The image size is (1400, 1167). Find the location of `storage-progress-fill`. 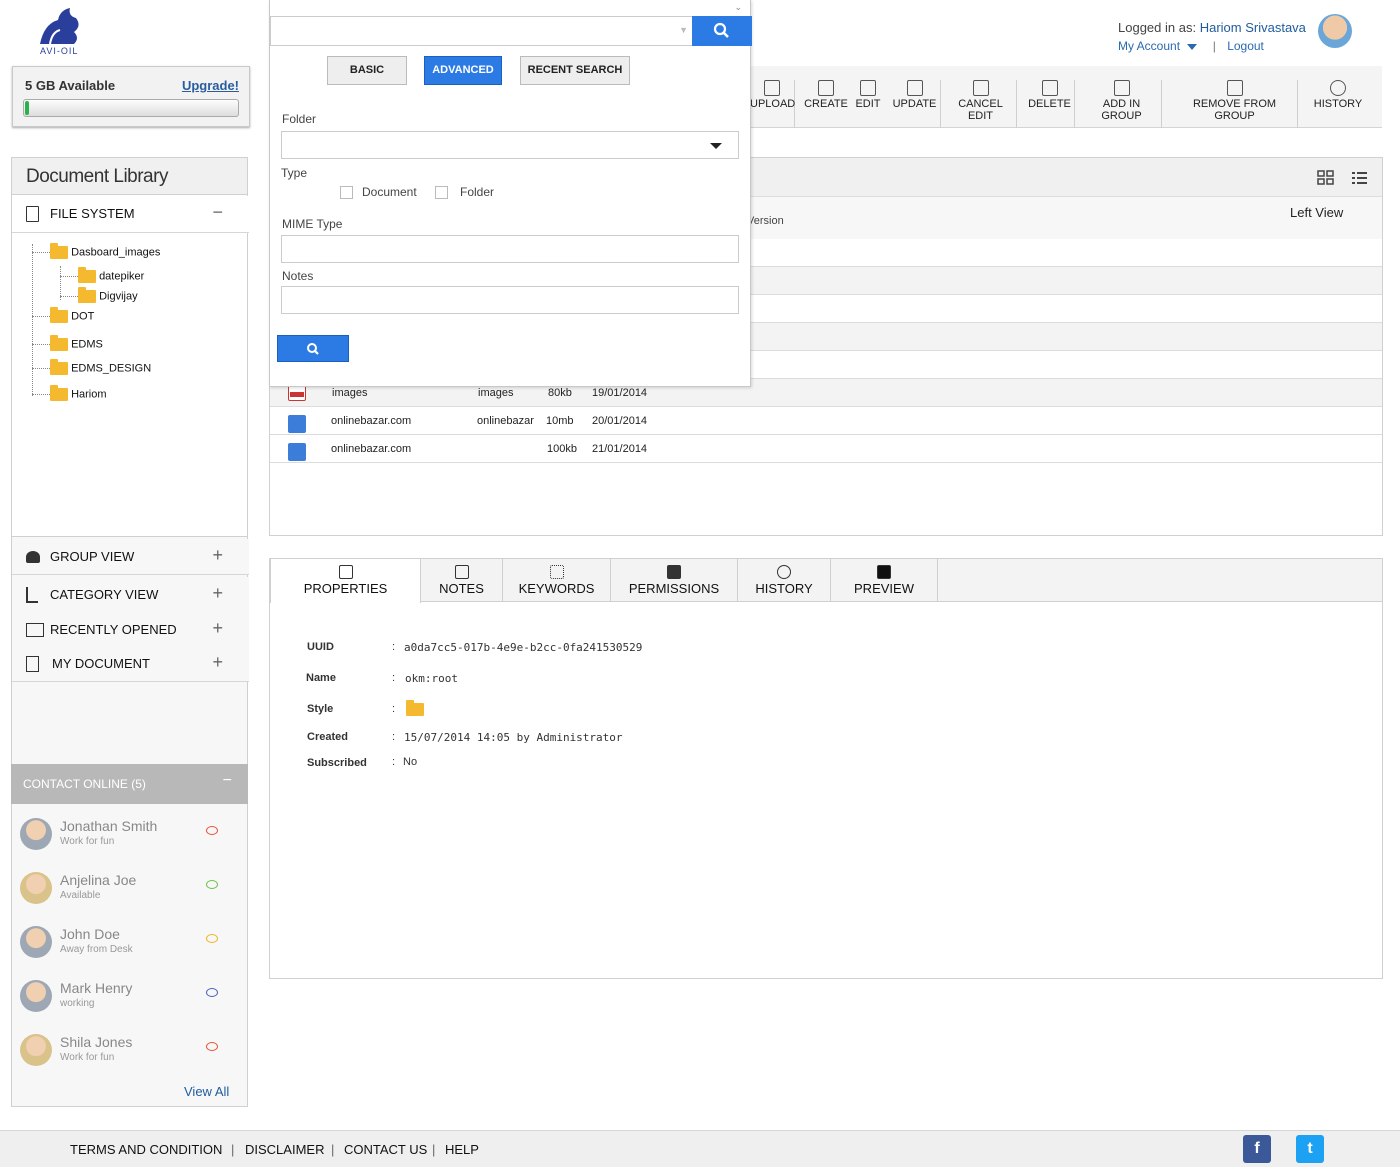

storage-progress-fill is located at coordinates (27, 108).